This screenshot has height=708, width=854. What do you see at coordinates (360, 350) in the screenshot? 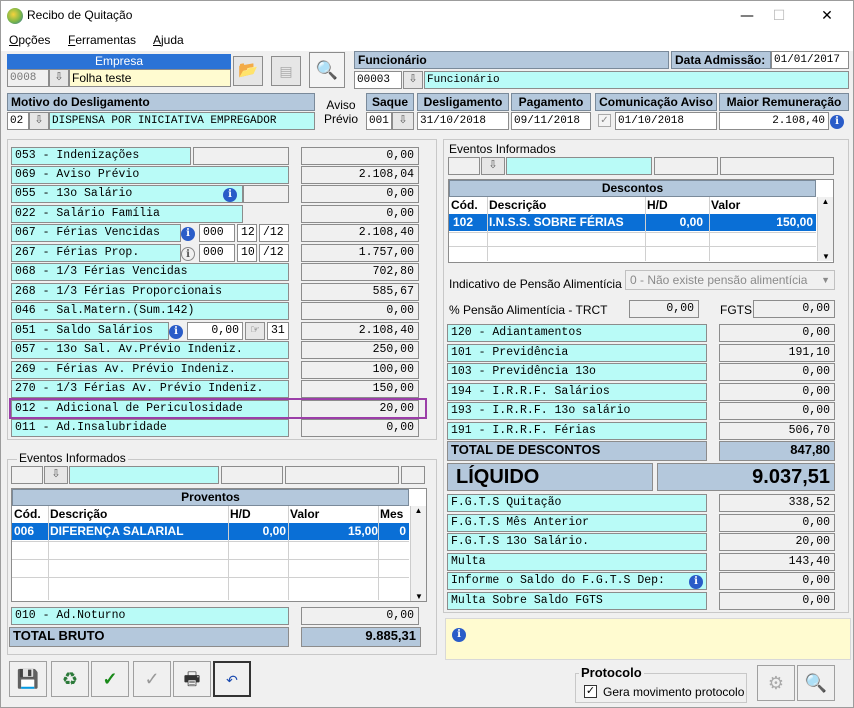
I see `left-row-value: 250,00` at bounding box center [360, 350].